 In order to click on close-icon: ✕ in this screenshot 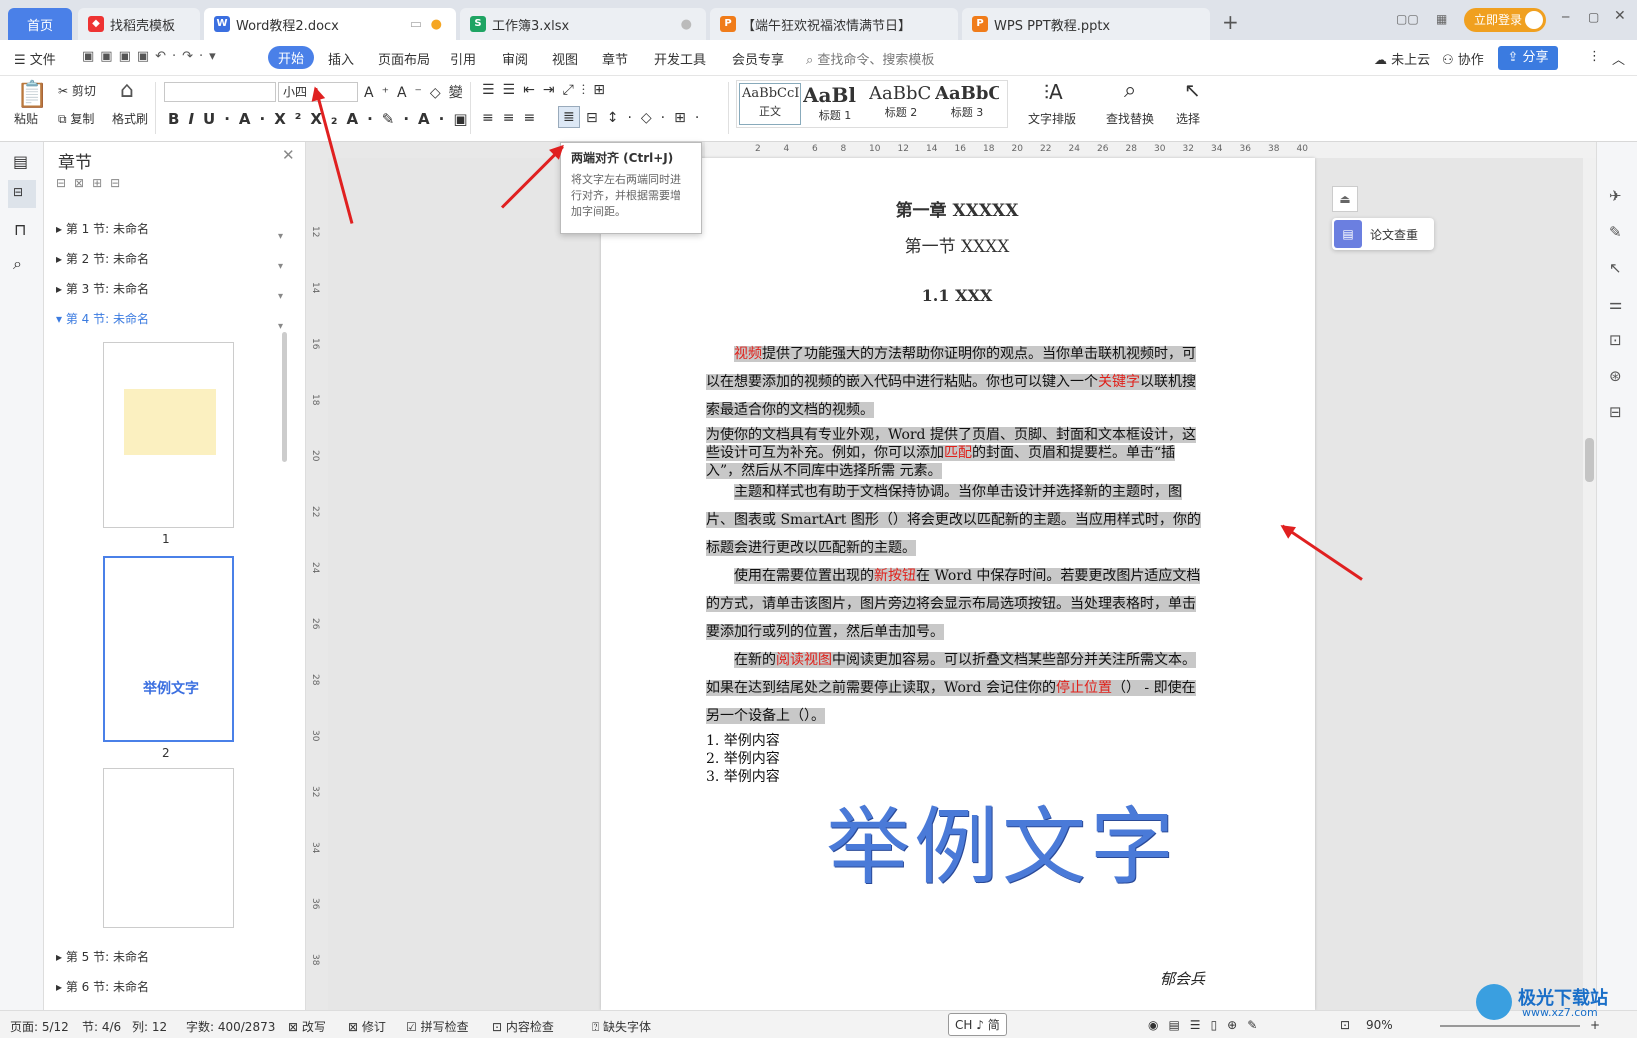, I will do `click(1620, 16)`.